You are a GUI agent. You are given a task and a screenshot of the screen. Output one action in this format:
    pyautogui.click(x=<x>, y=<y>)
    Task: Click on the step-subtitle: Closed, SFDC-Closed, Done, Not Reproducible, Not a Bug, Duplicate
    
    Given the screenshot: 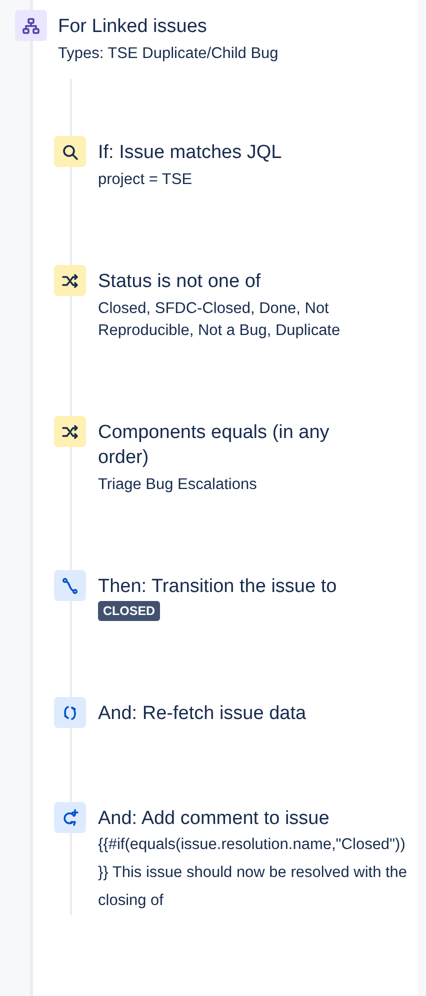 What is the action you would take?
    pyautogui.click(x=220, y=320)
    